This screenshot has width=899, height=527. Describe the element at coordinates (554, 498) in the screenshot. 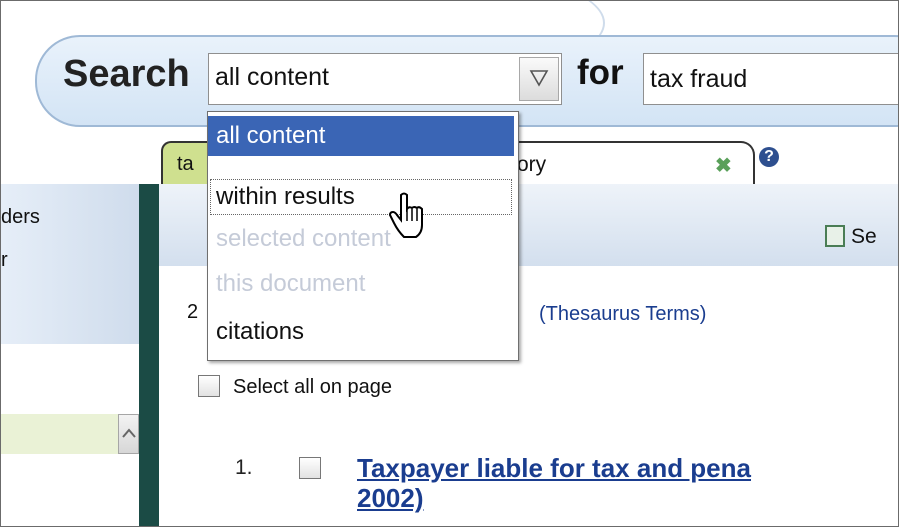

I see `result-title-line2: 2002)` at that location.